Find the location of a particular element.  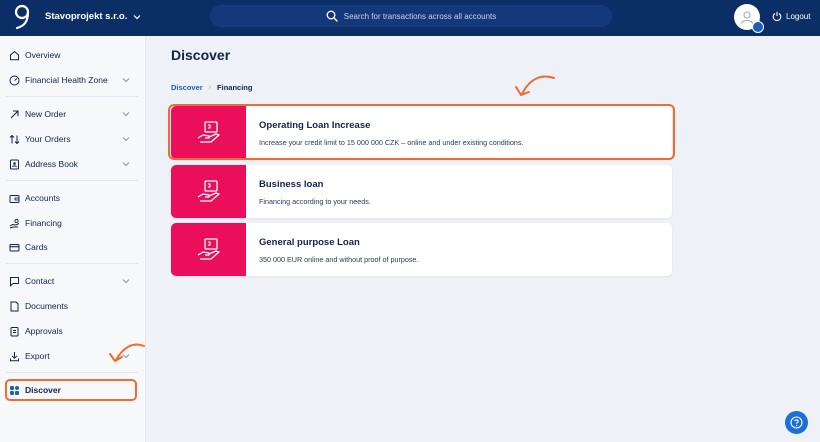

sidebar-item-accounts: Accounts is located at coordinates (73, 198).